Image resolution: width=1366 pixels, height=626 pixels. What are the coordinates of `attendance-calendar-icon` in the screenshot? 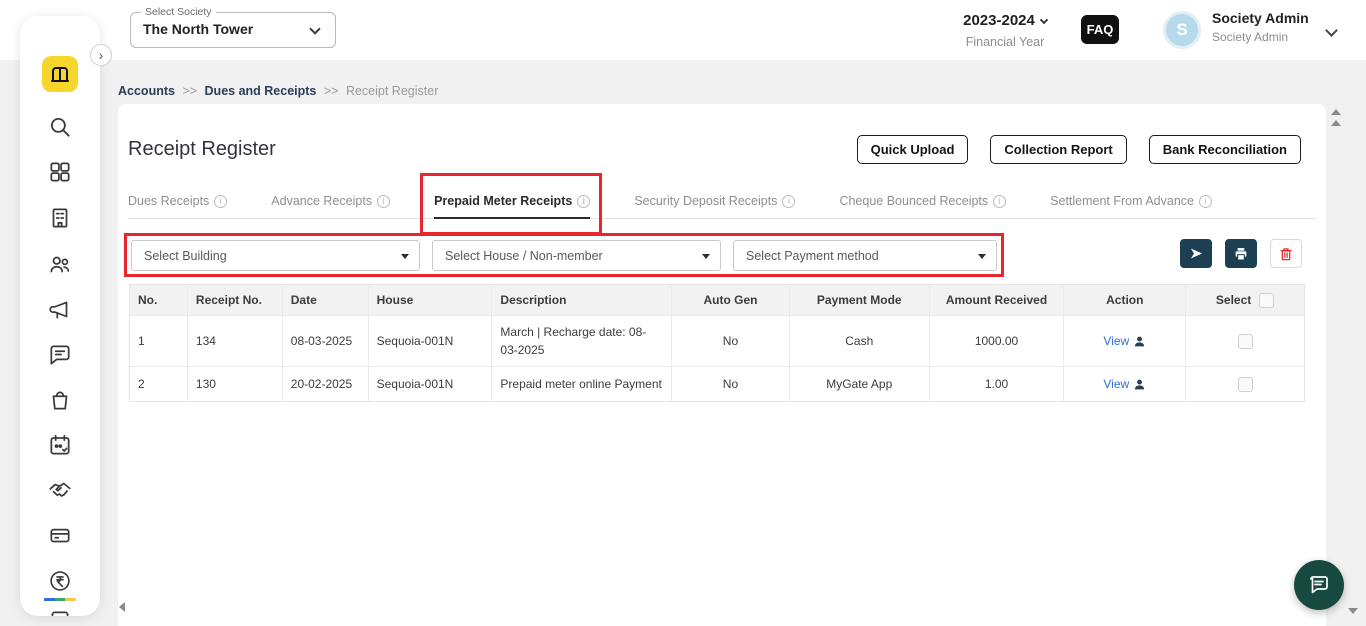 It's located at (60, 445).